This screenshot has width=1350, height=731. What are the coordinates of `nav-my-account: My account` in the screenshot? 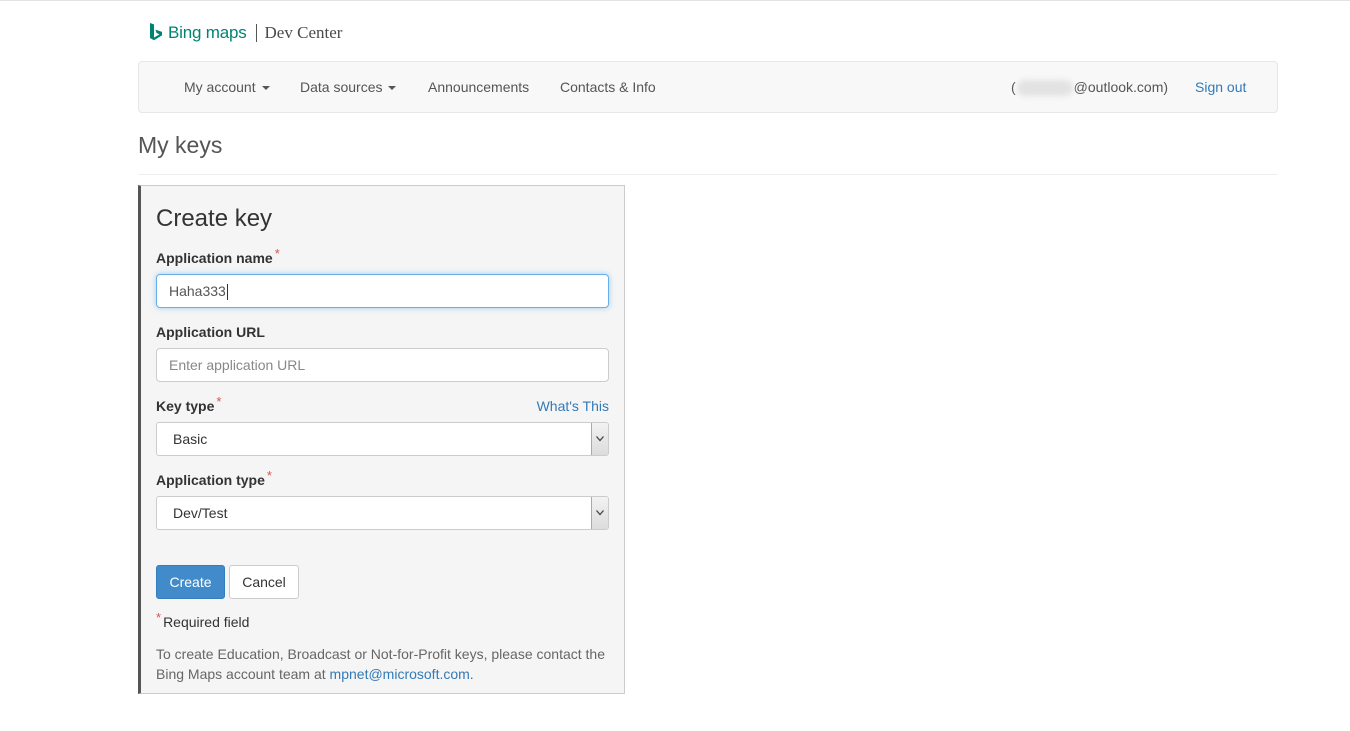 It's located at (227, 87).